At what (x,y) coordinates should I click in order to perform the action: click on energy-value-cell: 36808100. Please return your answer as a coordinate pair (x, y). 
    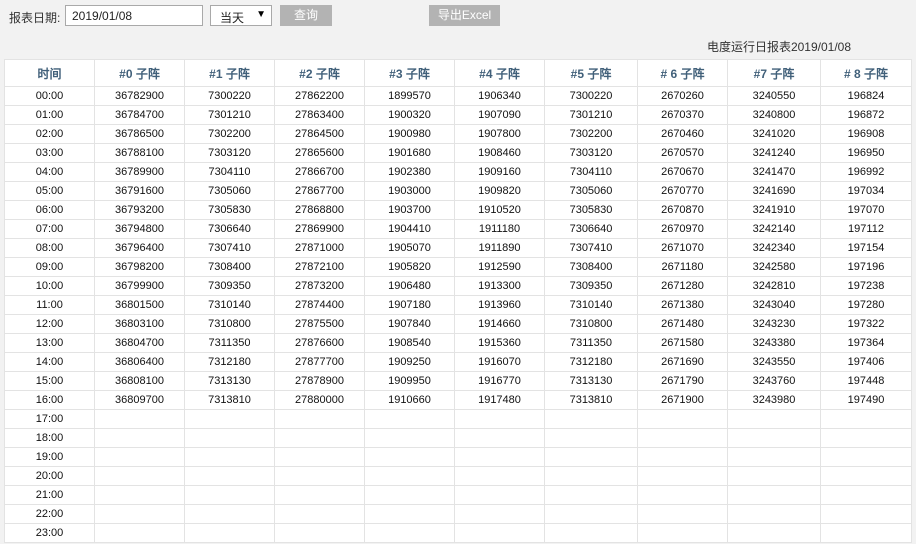
    Looking at the image, I should click on (139, 381).